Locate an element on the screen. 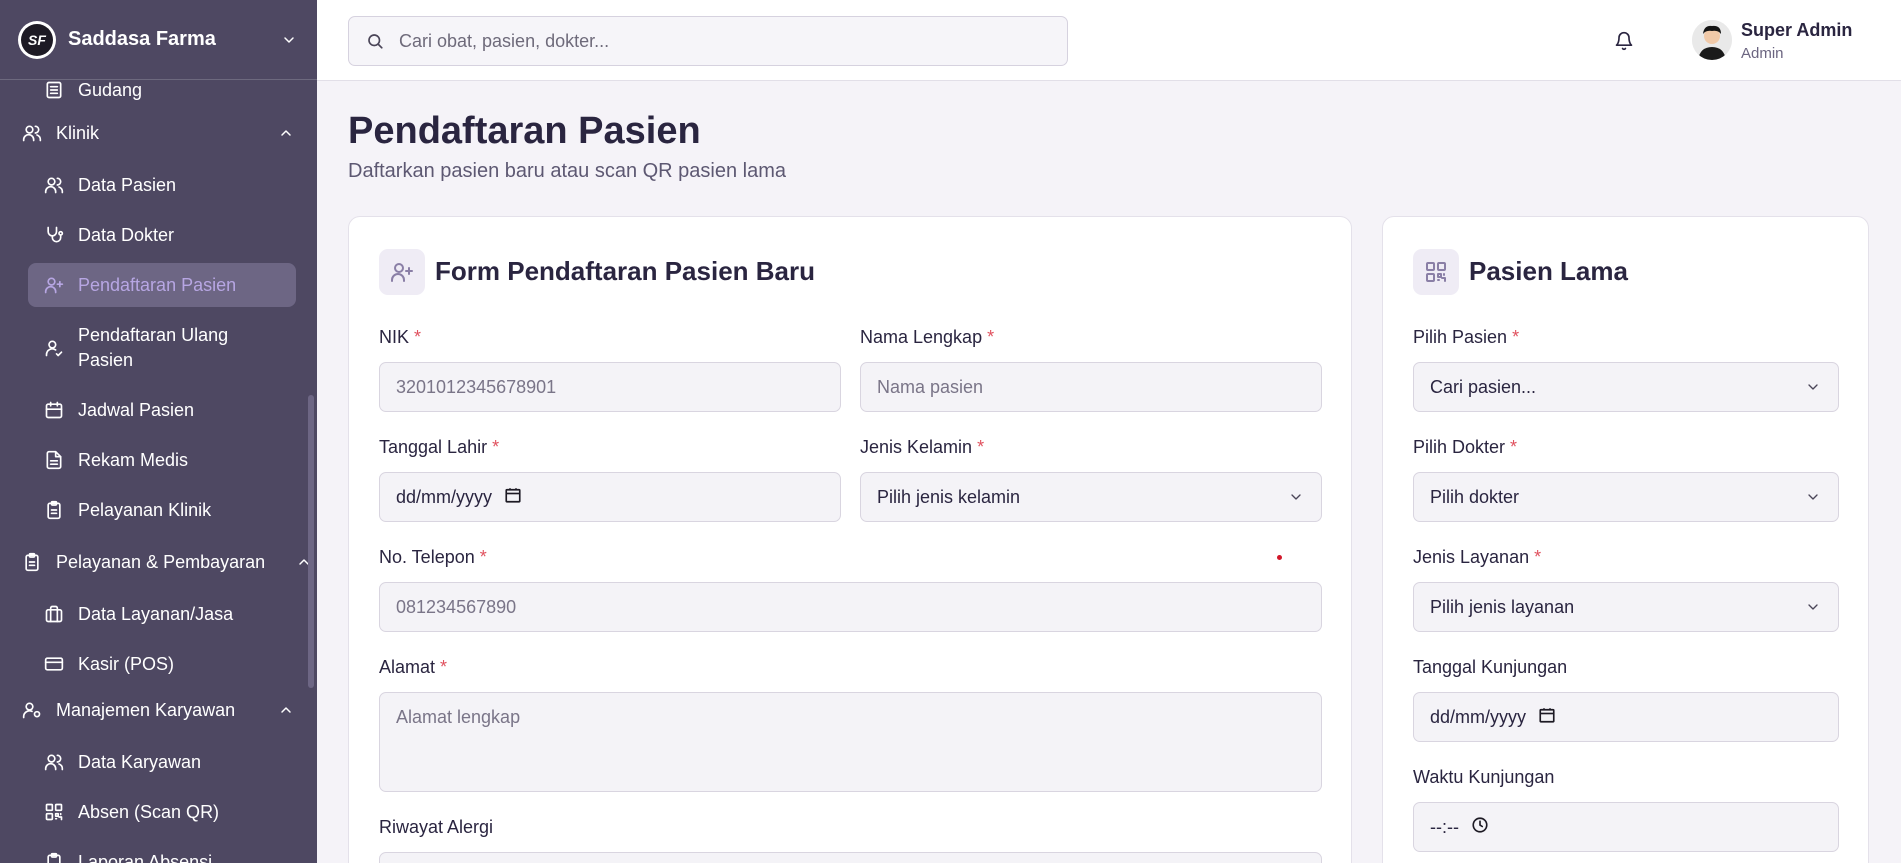 This screenshot has height=863, width=1901. nama-field is located at coordinates (1091, 387).